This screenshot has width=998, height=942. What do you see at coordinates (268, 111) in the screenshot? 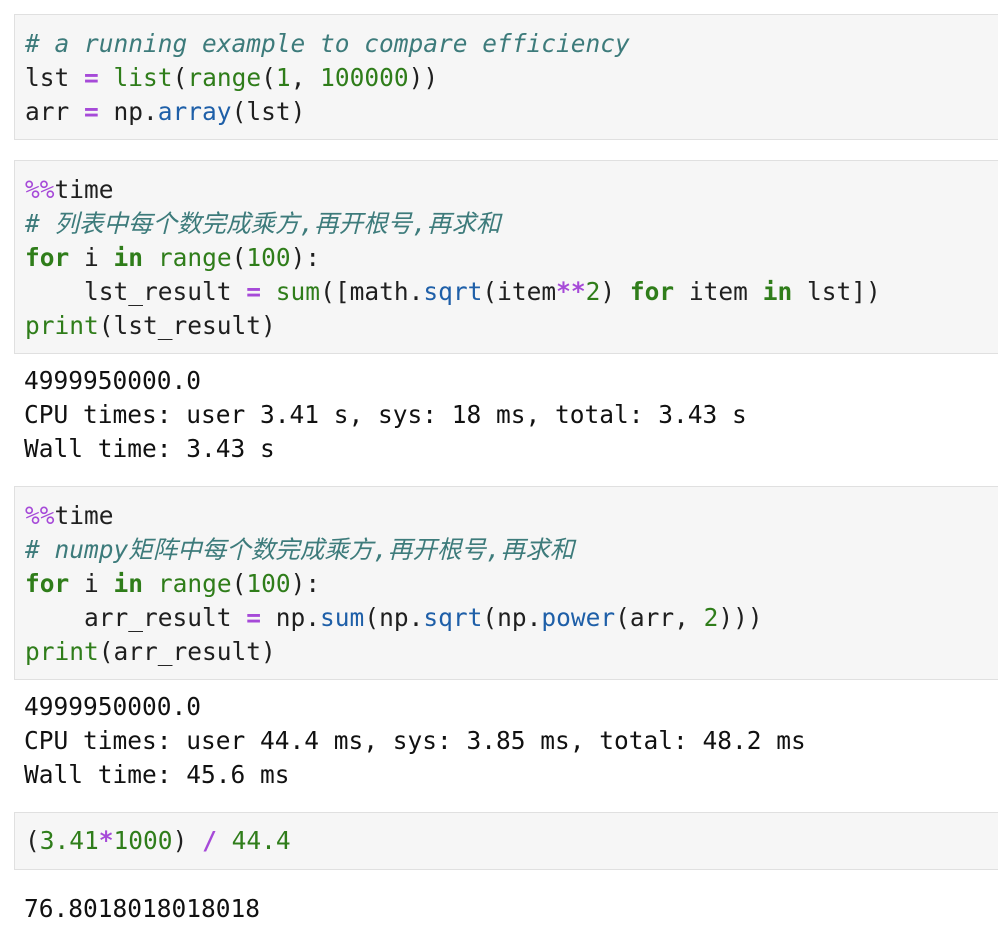
I see `code-token: (lst)` at bounding box center [268, 111].